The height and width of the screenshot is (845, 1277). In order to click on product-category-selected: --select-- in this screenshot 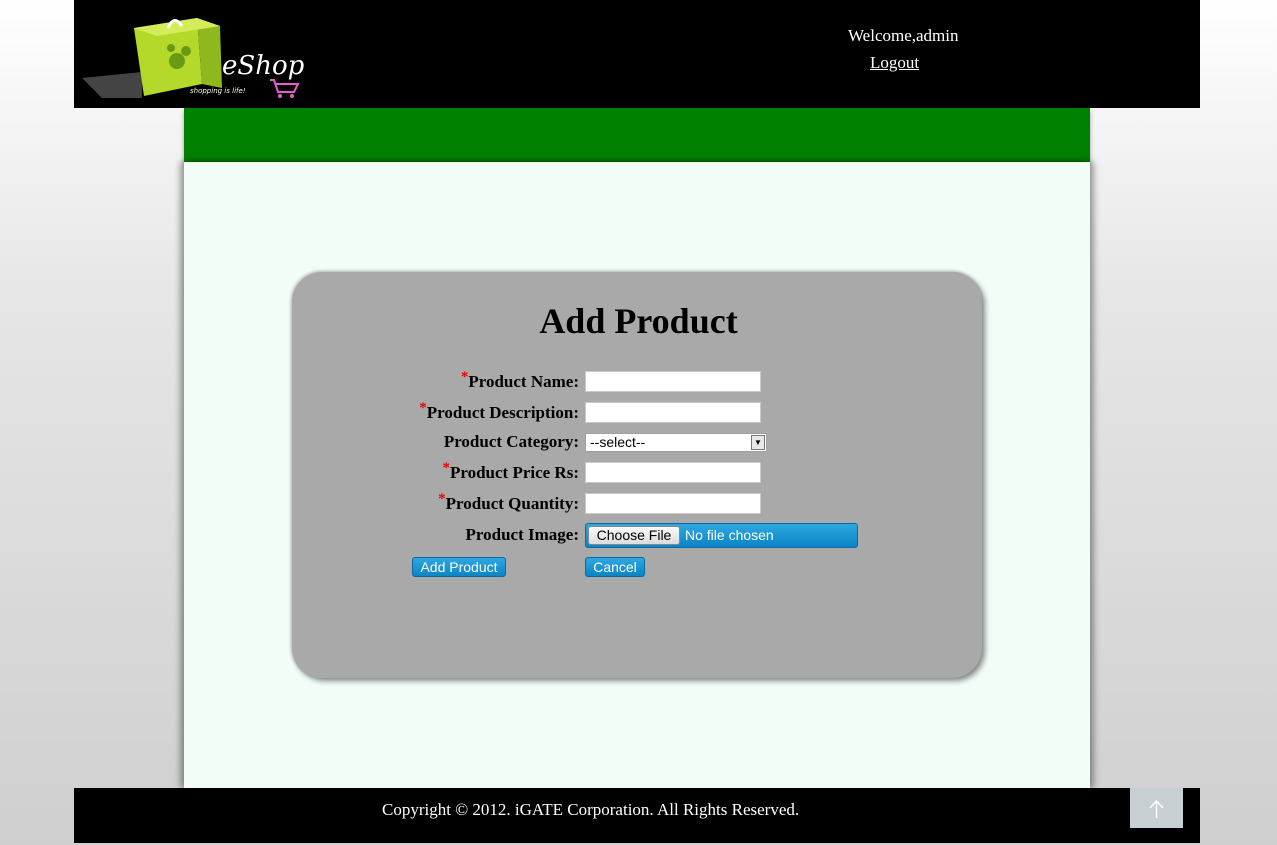, I will do `click(618, 442)`.